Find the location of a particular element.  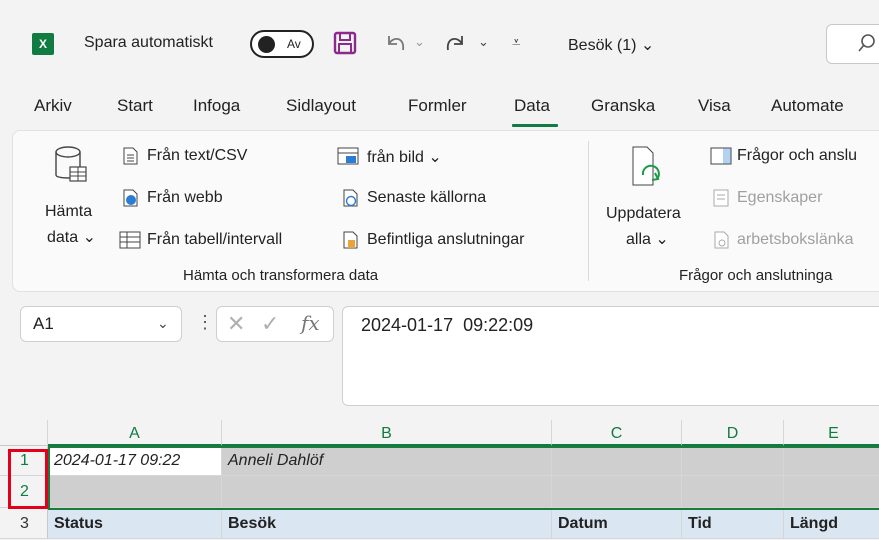

insert-function-icon: fx is located at coordinates (310, 323).